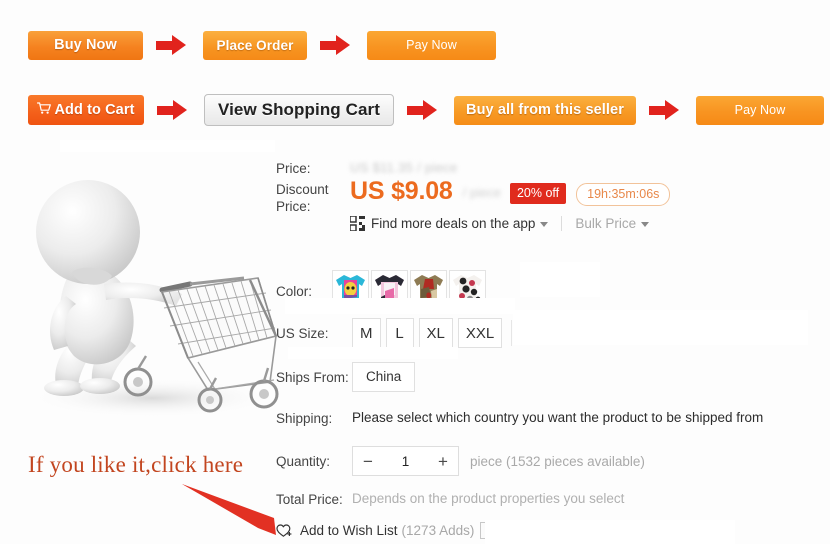 The image size is (830, 545). I want to click on ships-from-label: Ships From:, so click(312, 377).